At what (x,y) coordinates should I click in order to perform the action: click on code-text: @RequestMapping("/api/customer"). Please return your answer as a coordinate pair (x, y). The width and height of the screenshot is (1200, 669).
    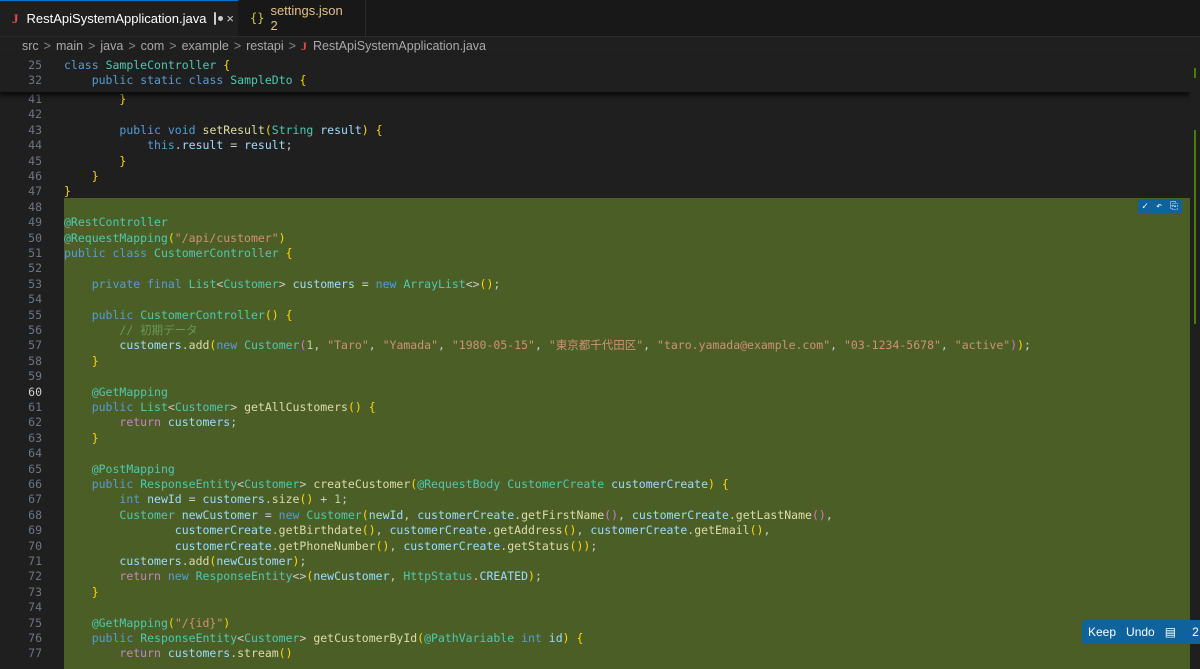
    Looking at the image, I should click on (175, 237).